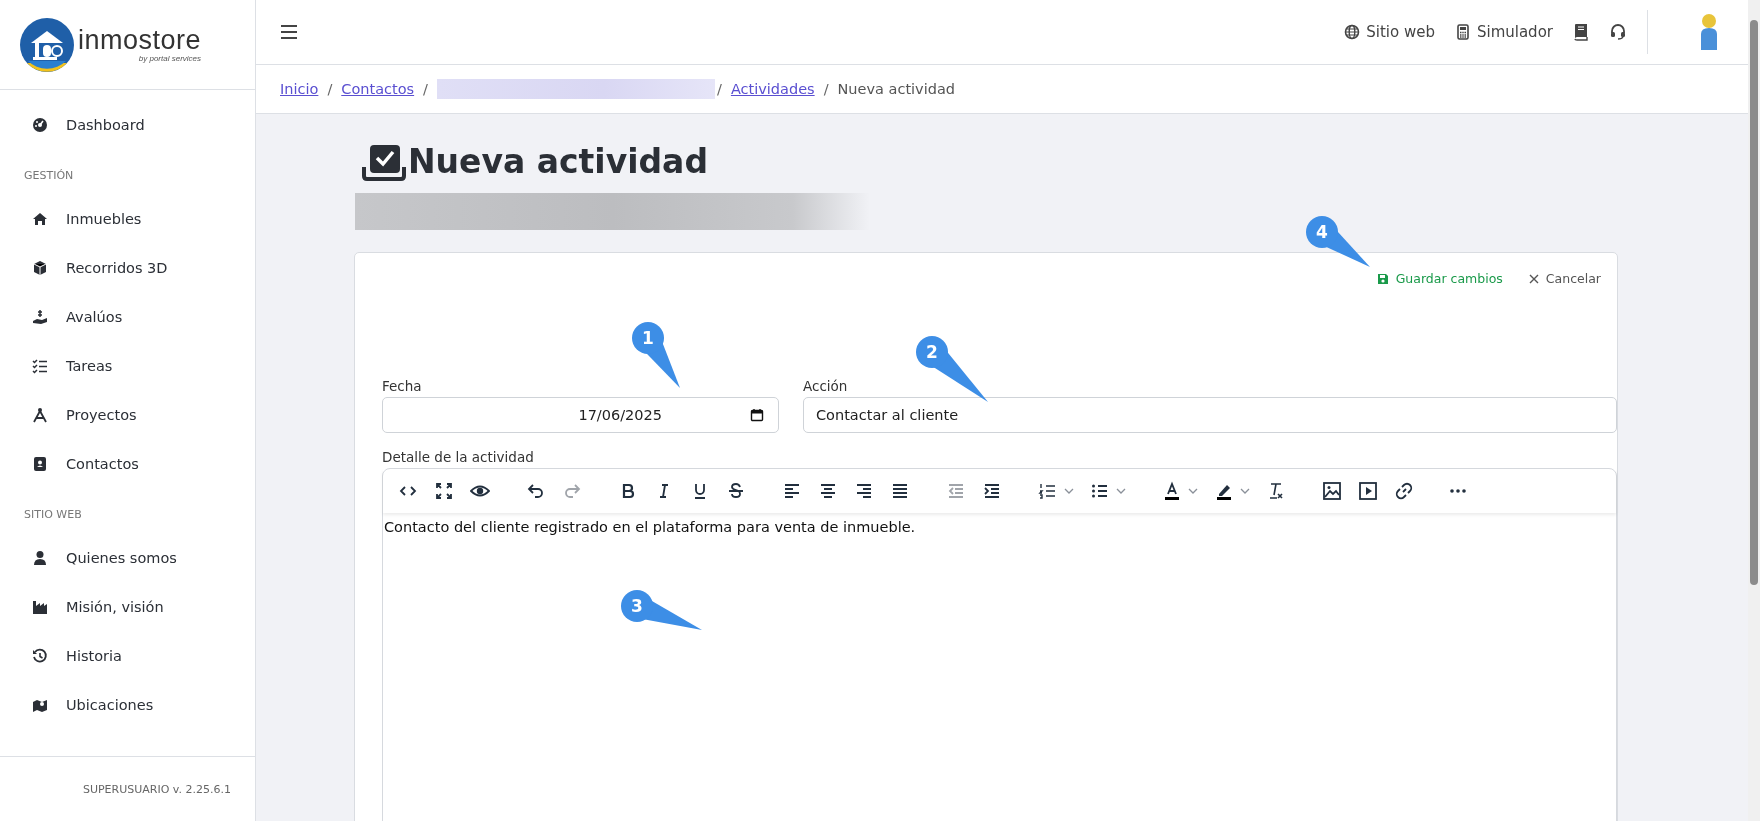  Describe the element at coordinates (289, 32) in the screenshot. I see `menu-icon` at that location.